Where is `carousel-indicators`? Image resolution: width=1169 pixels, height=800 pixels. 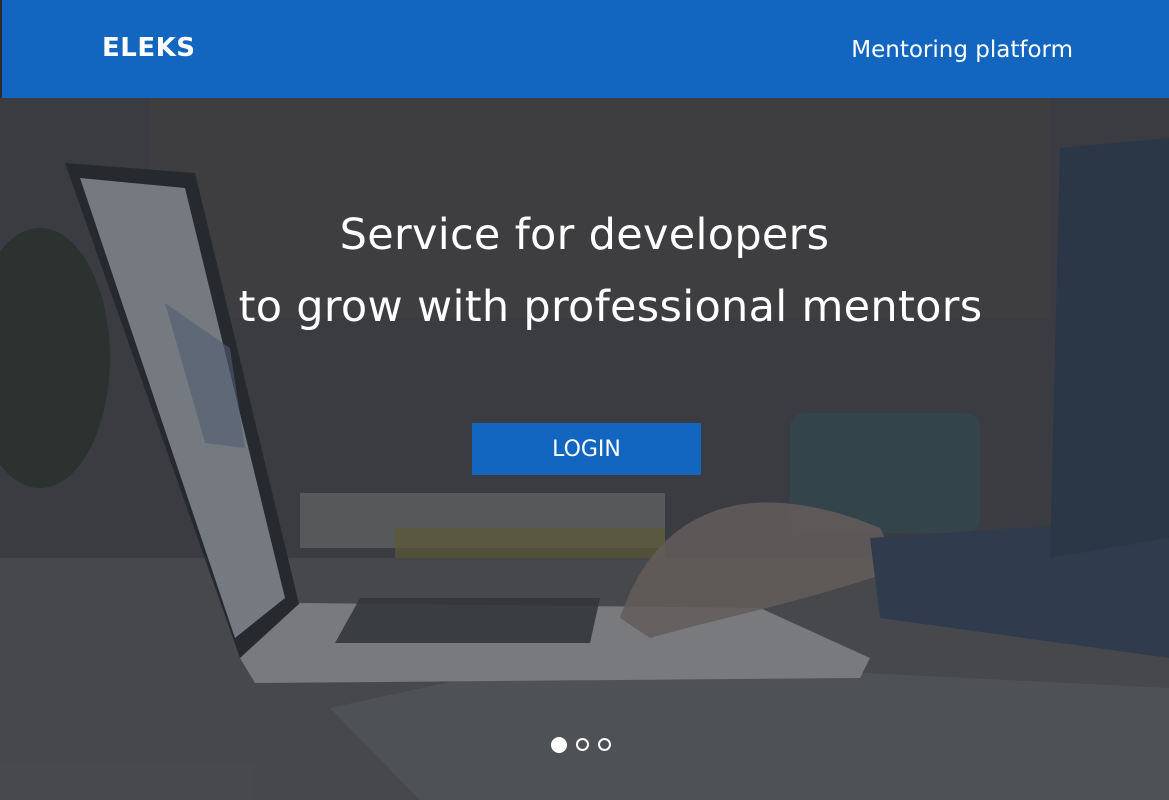 carousel-indicators is located at coordinates (581, 746).